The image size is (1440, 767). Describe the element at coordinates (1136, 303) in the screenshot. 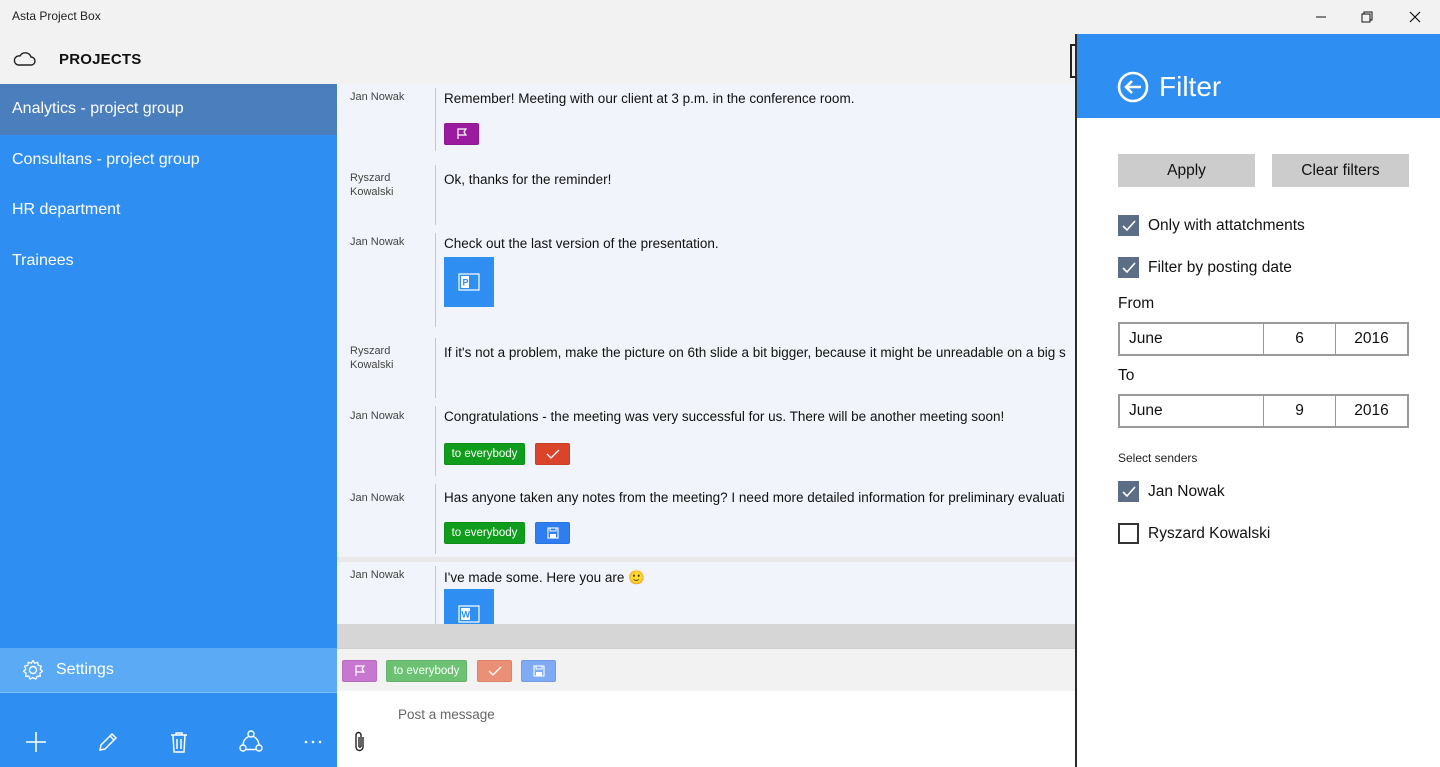

I see `from-label: From` at that location.